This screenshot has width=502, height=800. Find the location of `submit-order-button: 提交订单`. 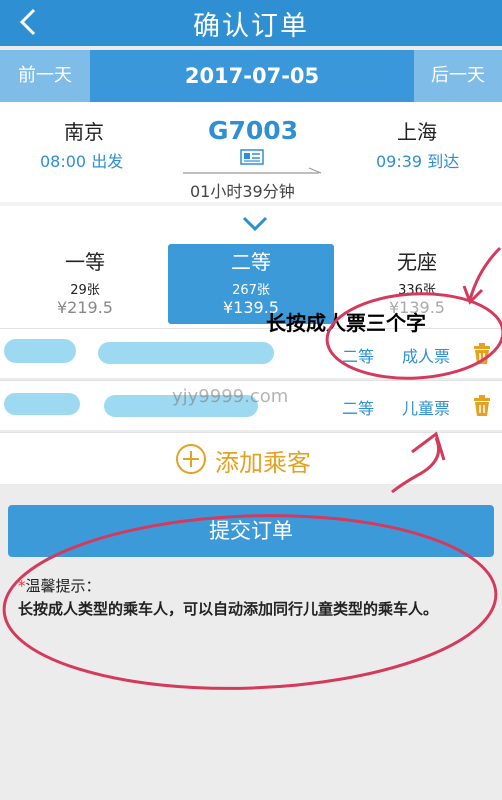

submit-order-button: 提交订单 is located at coordinates (251, 531).